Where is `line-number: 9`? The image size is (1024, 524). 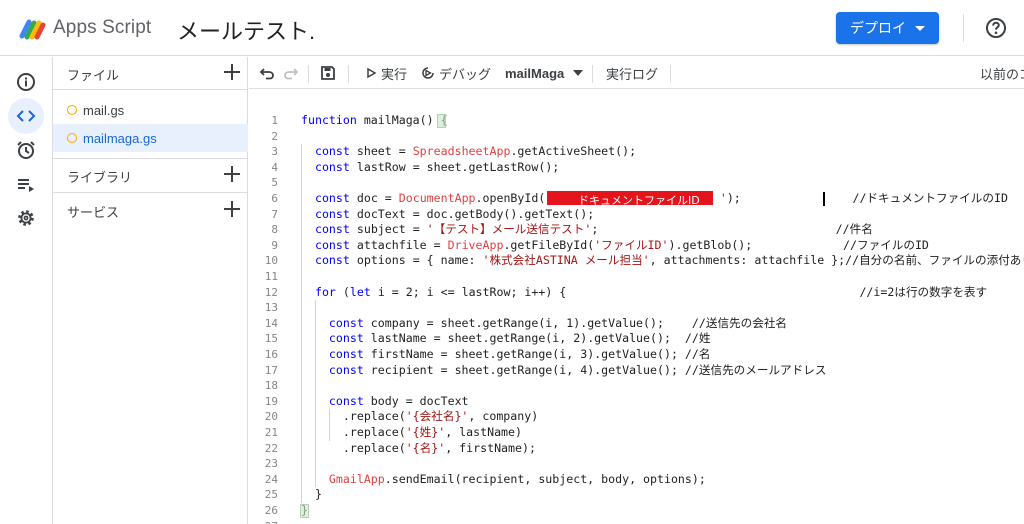
line-number: 9 is located at coordinates (274, 245).